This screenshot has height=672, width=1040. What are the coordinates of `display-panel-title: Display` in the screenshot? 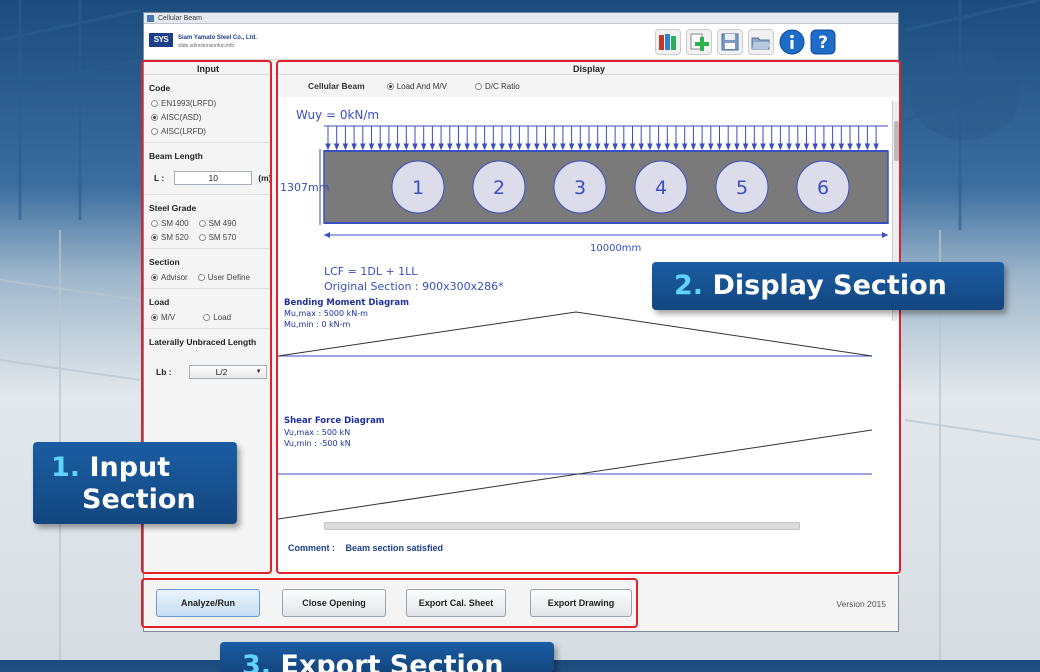 It's located at (589, 68).